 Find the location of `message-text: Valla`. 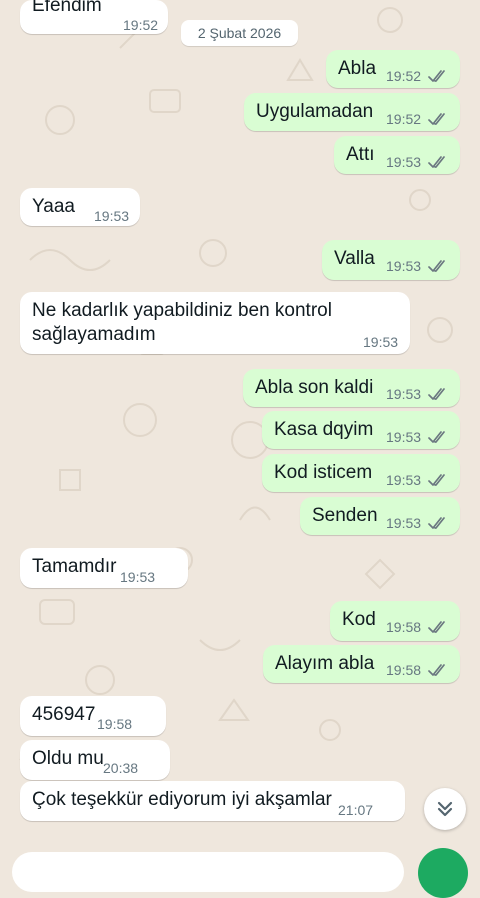

message-text: Valla is located at coordinates (354, 258).